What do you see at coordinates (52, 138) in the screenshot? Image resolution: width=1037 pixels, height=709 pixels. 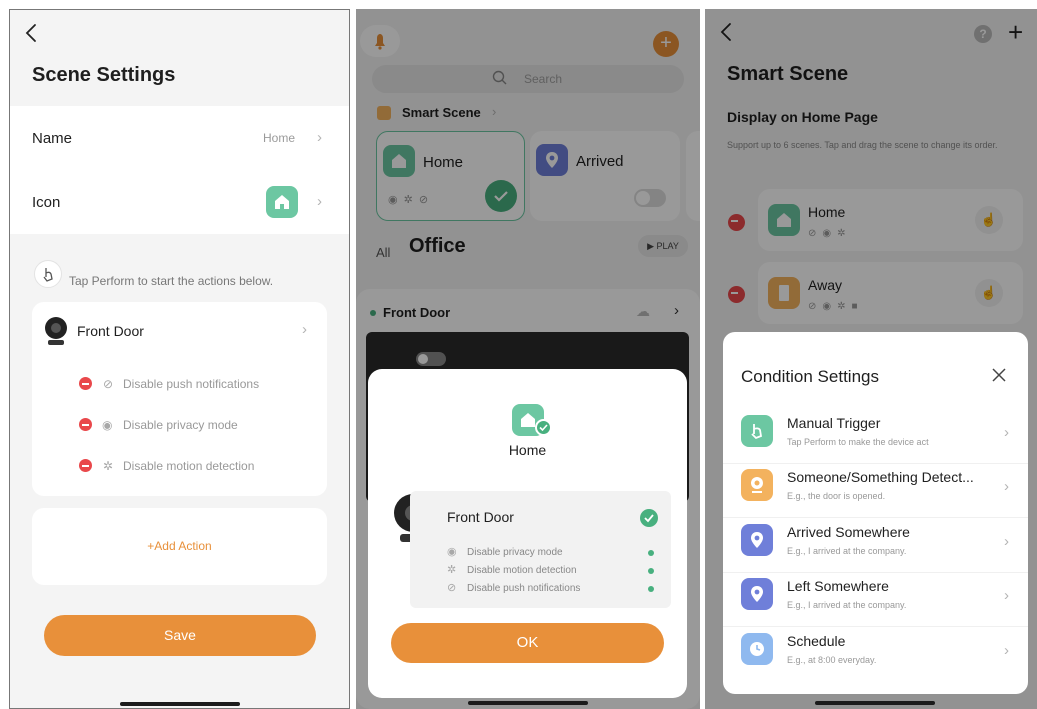 I see `name-label: Name` at bounding box center [52, 138].